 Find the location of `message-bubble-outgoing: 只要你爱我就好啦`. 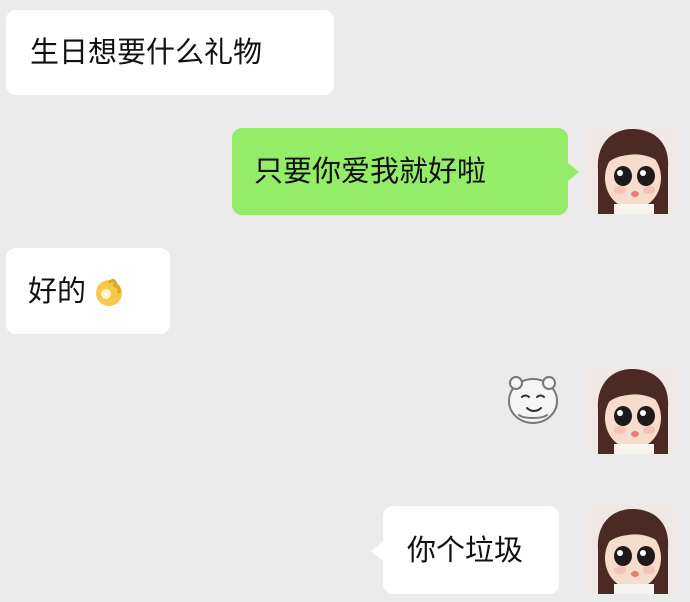

message-bubble-outgoing: 只要你爱我就好啦 is located at coordinates (400, 171).